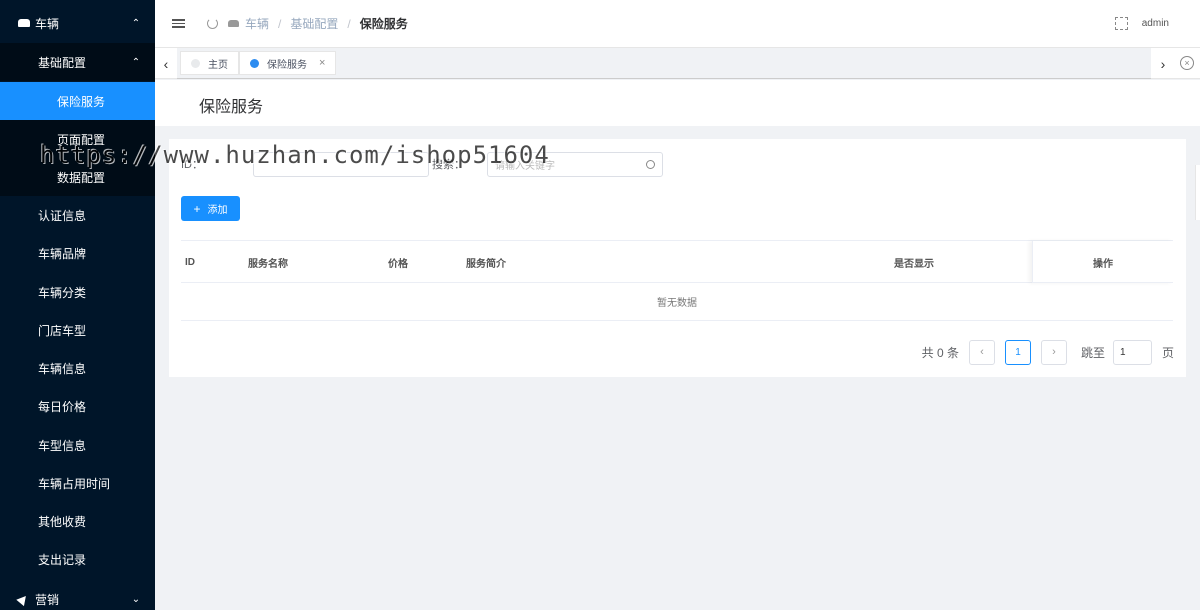 The width and height of the screenshot is (1200, 610). Describe the element at coordinates (74, 483) in the screenshot. I see `sidebar-item-label: 车辆占用时间` at that location.